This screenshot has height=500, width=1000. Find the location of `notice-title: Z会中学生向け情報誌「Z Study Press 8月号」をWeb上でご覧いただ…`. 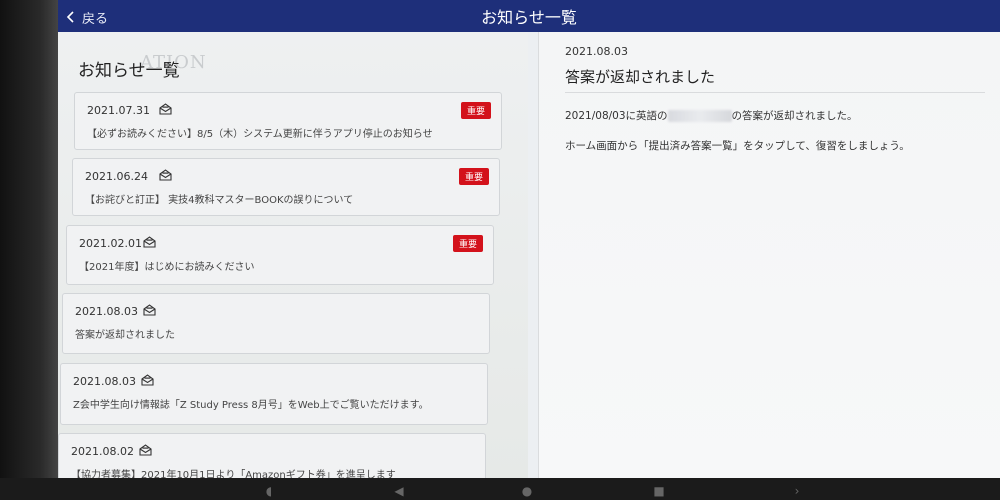

notice-title: Z会中学生向け情報誌「Z Study Press 8月号」をWeb上でご覧いただ… is located at coordinates (251, 405).